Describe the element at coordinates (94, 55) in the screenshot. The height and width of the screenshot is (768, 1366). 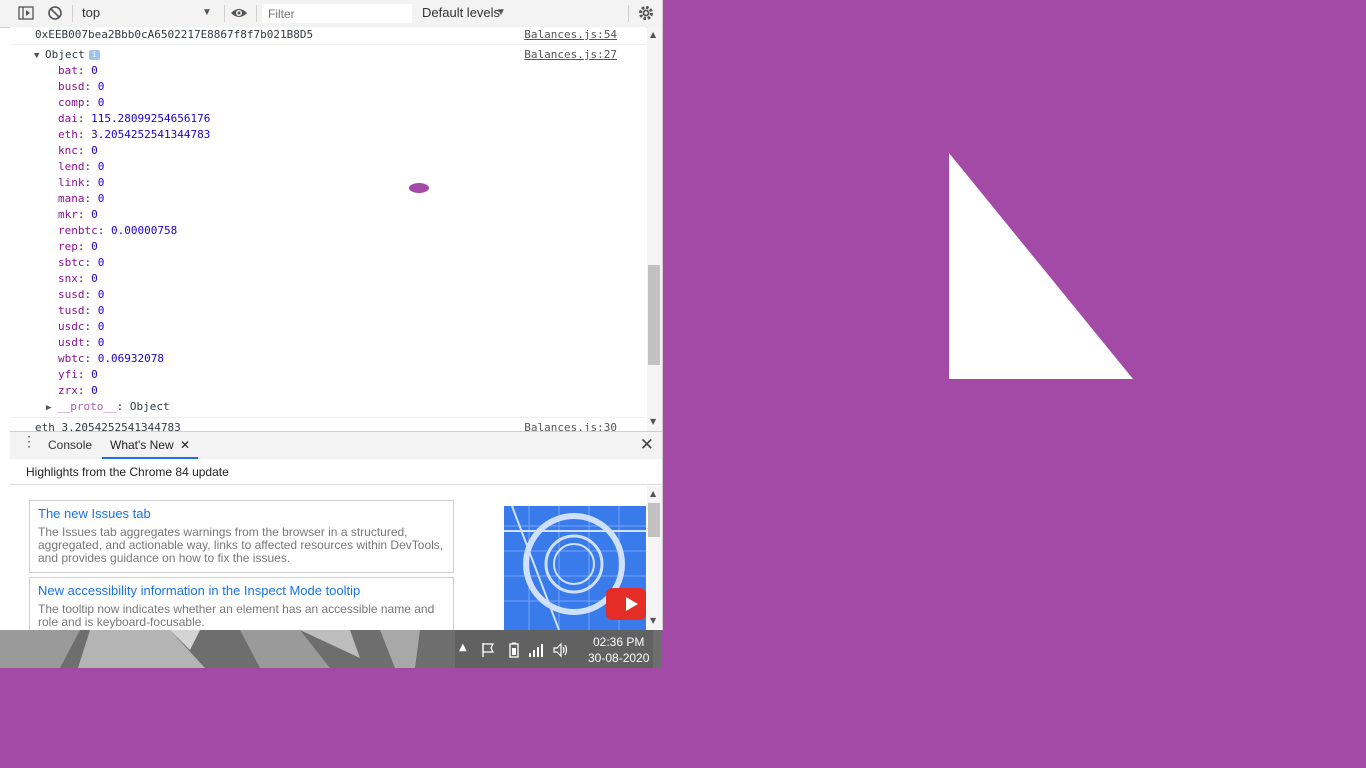
I see `info-icon: i` at that location.